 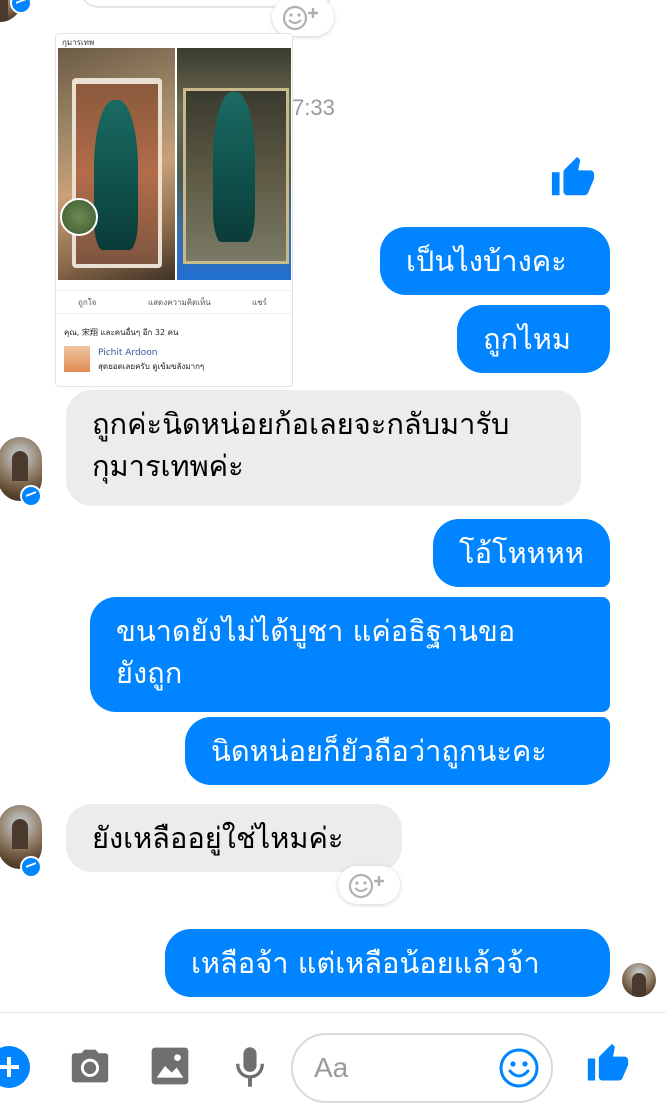 I want to click on like-icon, so click(x=608, y=1064).